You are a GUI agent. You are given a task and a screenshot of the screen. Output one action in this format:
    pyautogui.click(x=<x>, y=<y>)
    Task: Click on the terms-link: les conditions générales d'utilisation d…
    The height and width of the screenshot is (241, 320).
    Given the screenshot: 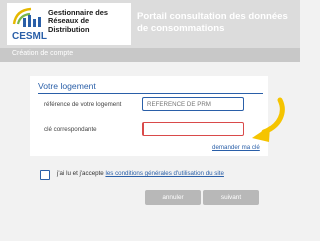 What is the action you would take?
    pyautogui.click(x=164, y=173)
    